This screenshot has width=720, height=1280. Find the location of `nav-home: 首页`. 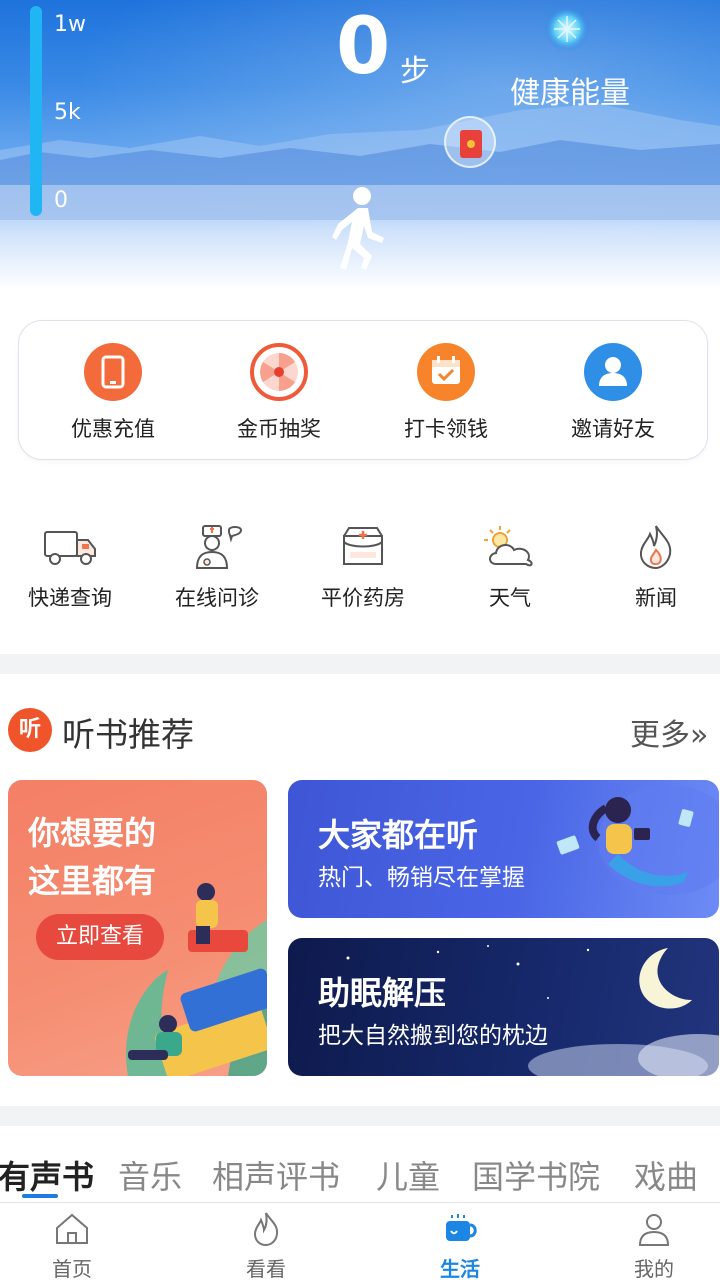

nav-home: 首页 is located at coordinates (72, 1244).